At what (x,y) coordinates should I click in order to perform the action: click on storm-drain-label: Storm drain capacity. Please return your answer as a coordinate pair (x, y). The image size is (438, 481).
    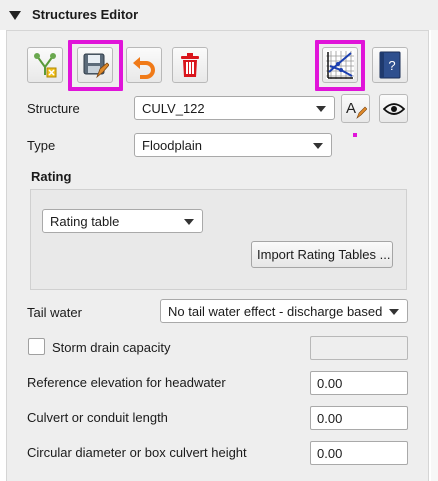
    Looking at the image, I should click on (111, 347).